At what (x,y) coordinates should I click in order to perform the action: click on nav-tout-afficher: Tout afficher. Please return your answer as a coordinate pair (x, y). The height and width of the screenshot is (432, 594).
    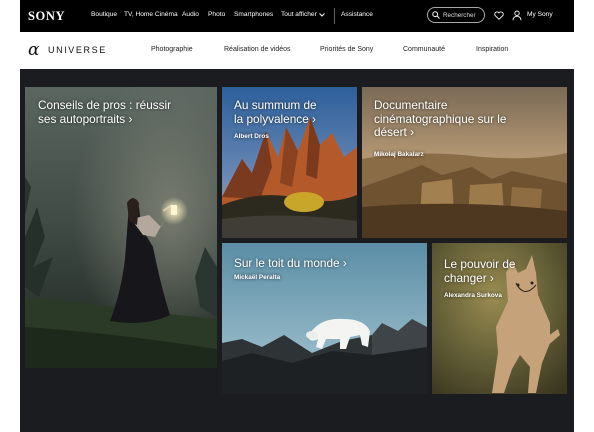
    Looking at the image, I should click on (299, 14).